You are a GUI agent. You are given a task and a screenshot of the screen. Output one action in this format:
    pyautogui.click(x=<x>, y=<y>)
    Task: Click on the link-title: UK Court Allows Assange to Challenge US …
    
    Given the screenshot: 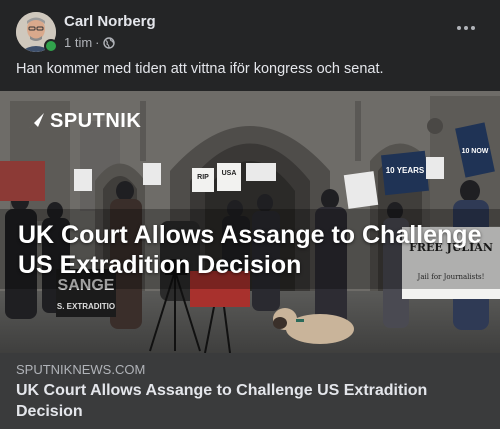 What is the action you would take?
    pyautogui.click(x=246, y=401)
    